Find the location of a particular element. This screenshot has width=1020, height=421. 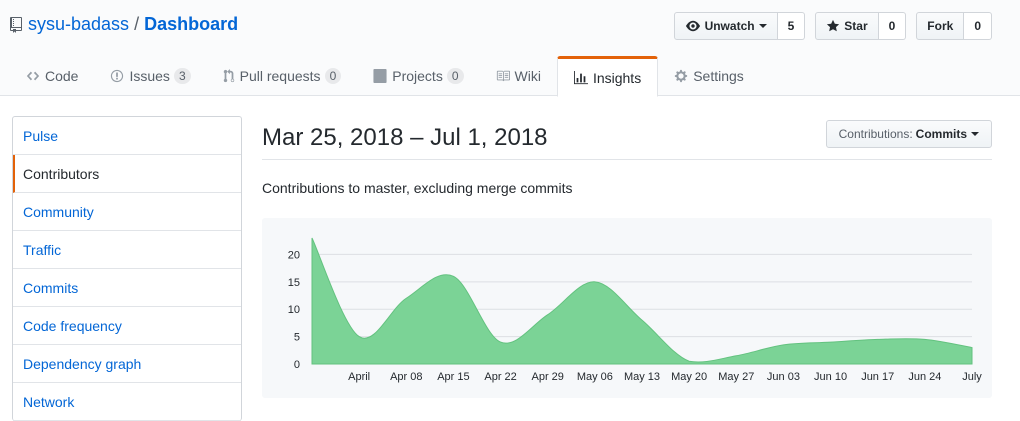

star-button: Star is located at coordinates (847, 26).